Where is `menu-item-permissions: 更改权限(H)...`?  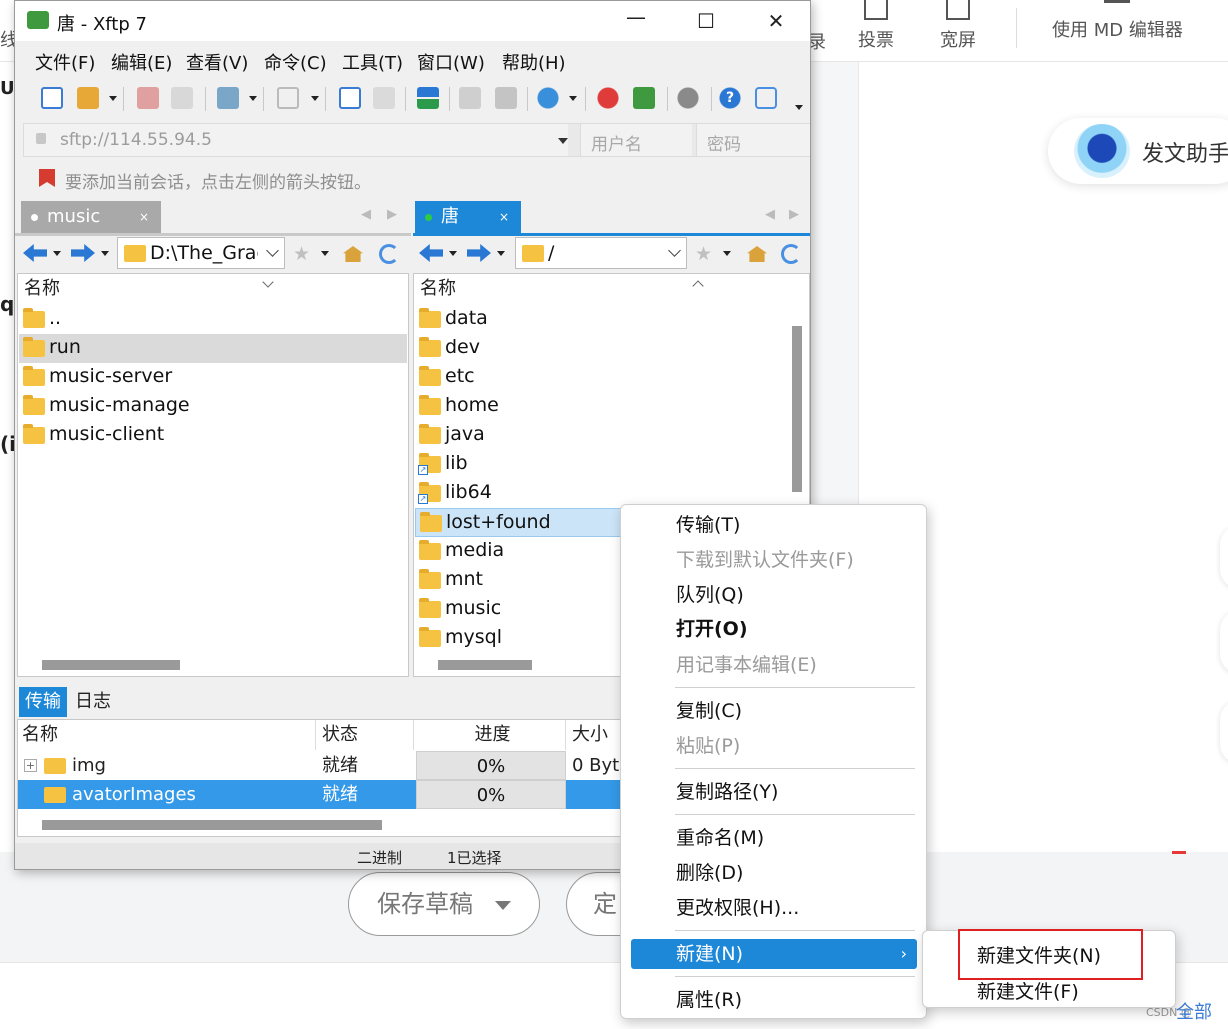 menu-item-permissions: 更改权限(H)... is located at coordinates (774, 908).